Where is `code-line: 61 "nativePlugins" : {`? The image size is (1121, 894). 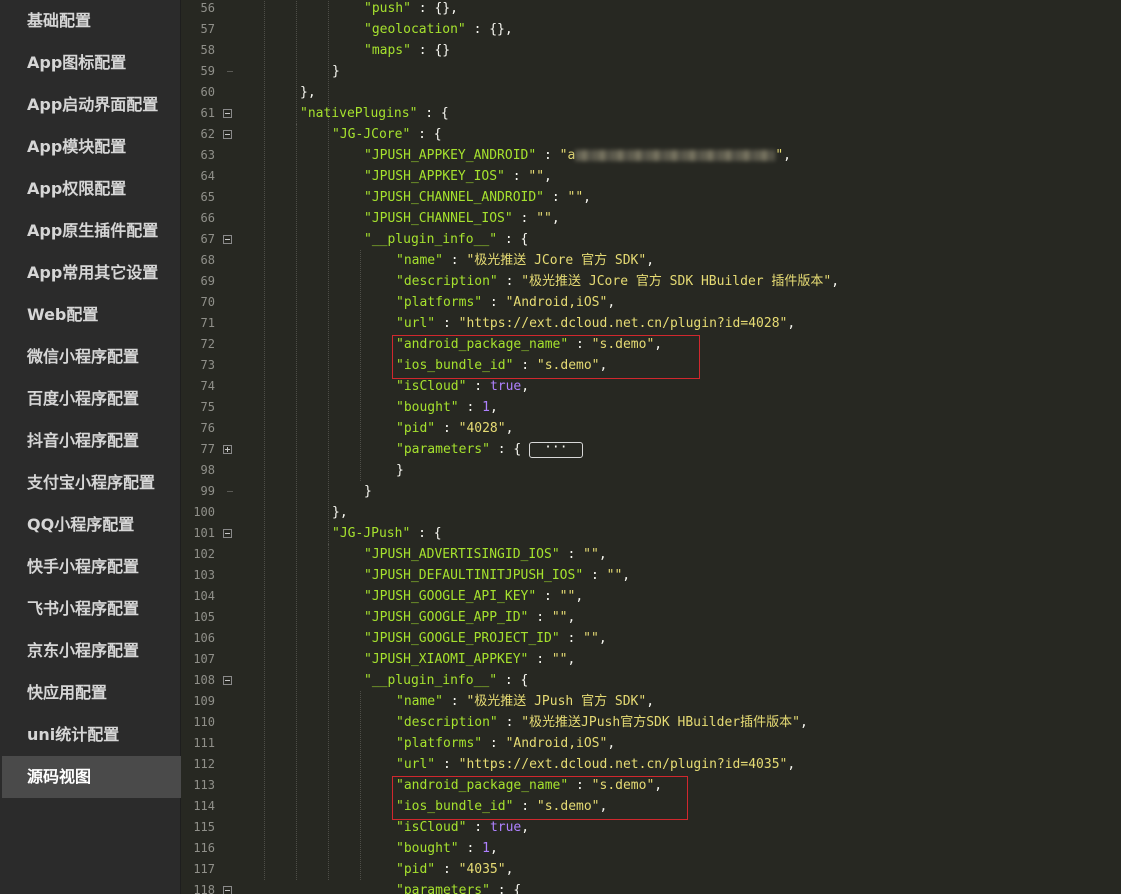 code-line: 61 "nativePlugins" : { is located at coordinates (651, 113).